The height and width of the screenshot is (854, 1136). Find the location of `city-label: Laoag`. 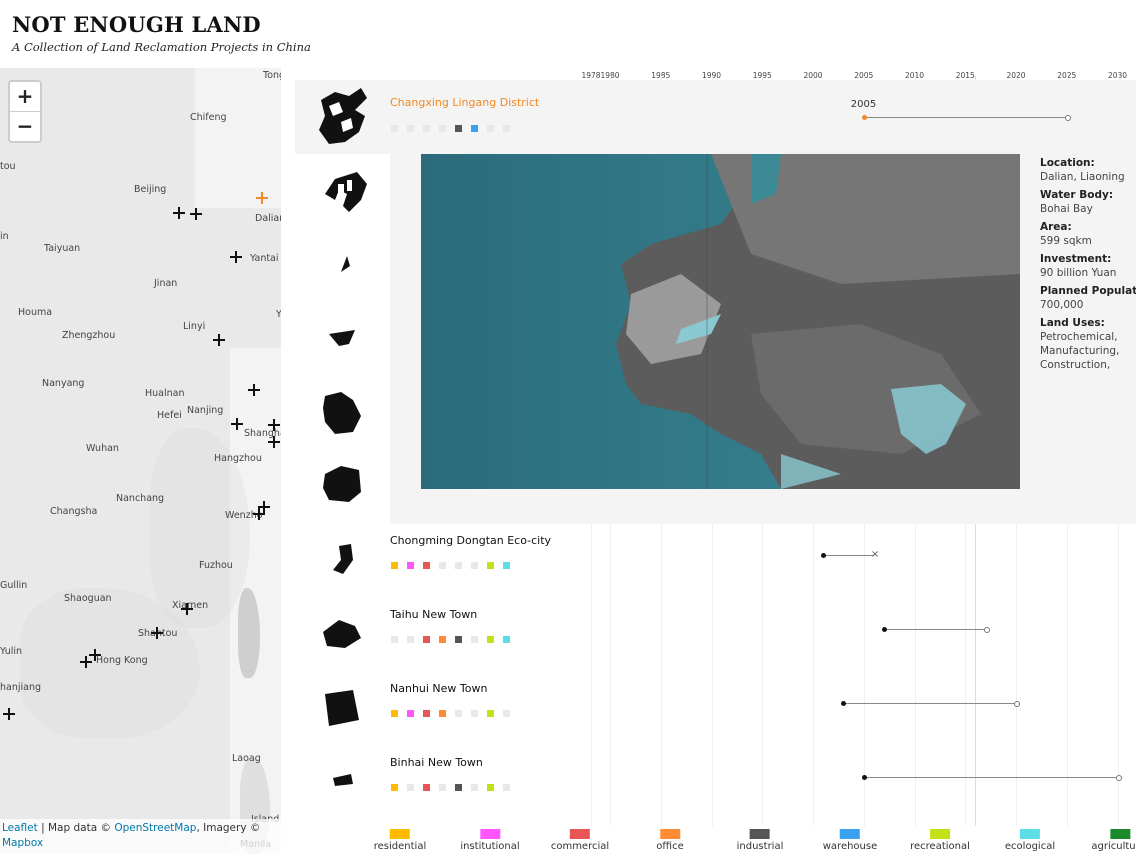

city-label: Laoag is located at coordinates (246, 758).